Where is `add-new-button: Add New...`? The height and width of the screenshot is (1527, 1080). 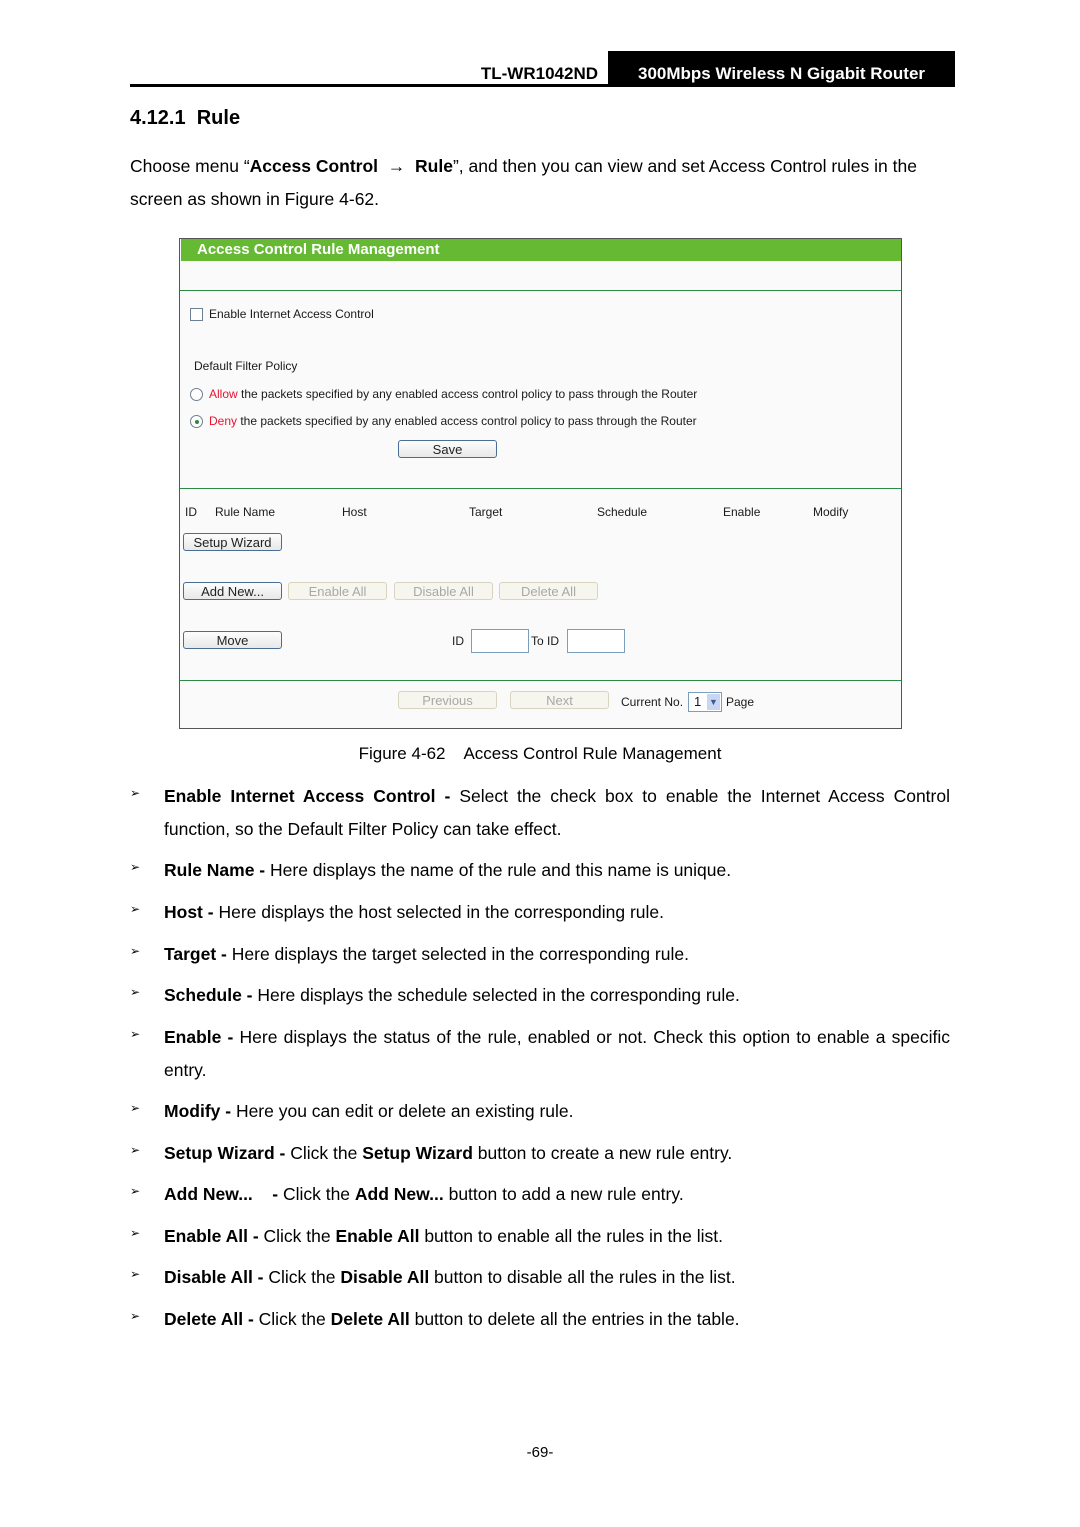 add-new-button: Add New... is located at coordinates (232, 591).